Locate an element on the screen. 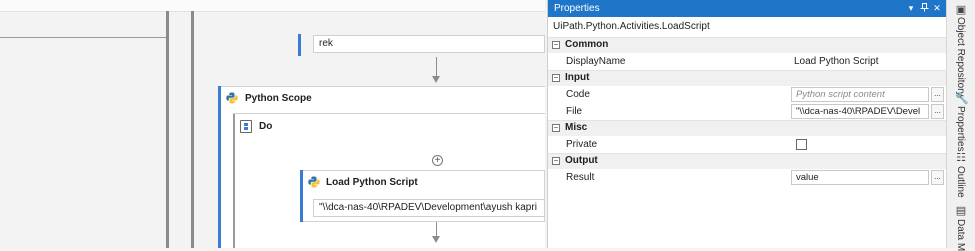 The width and height of the screenshot is (975, 251). category-common: − Common is located at coordinates (747, 45).